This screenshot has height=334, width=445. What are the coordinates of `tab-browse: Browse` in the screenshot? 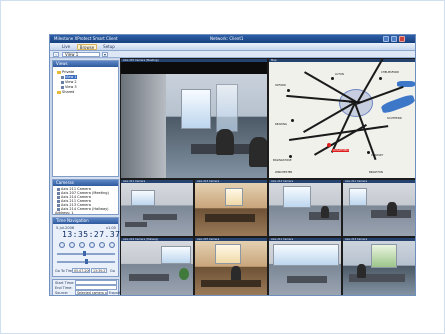 It's located at (87, 47).